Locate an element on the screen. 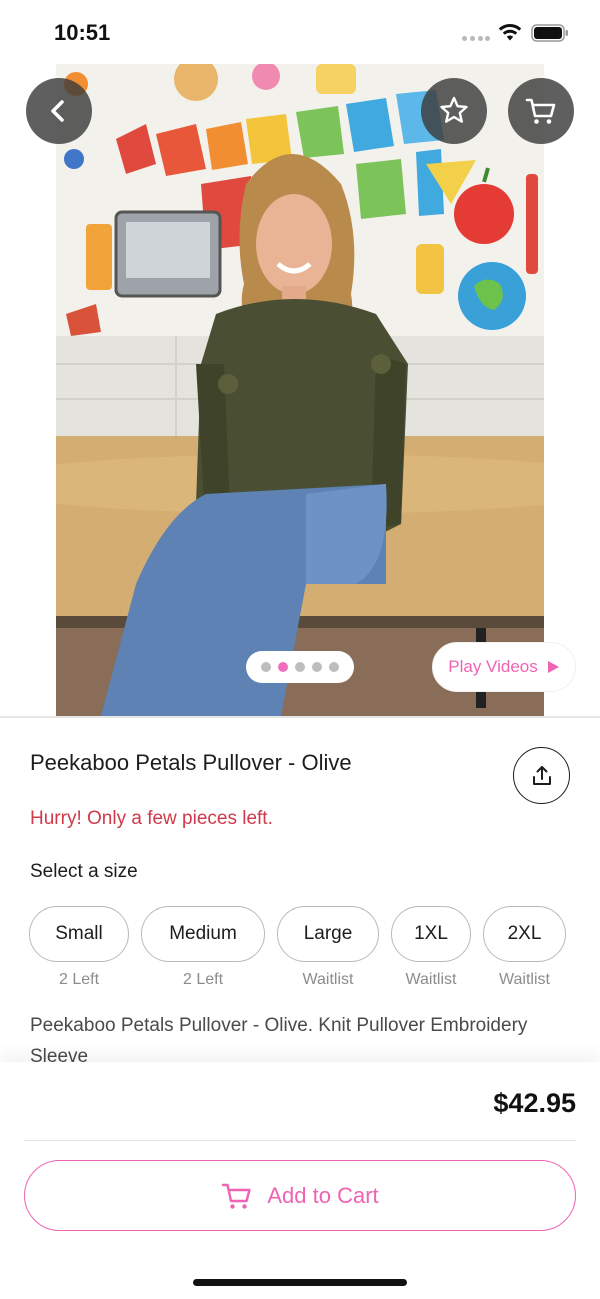 This screenshot has width=600, height=1299. play-icon is located at coordinates (553, 667).